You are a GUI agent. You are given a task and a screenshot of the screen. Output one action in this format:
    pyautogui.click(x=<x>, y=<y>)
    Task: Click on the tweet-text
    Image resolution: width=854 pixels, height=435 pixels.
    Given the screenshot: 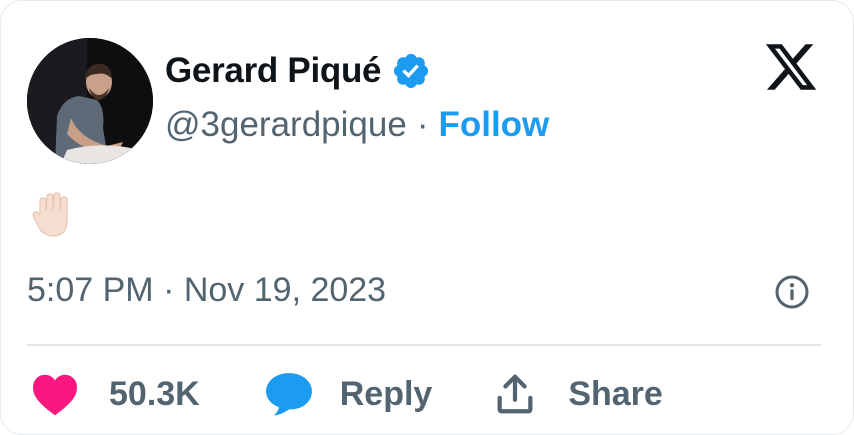 What is the action you would take?
    pyautogui.click(x=52, y=215)
    